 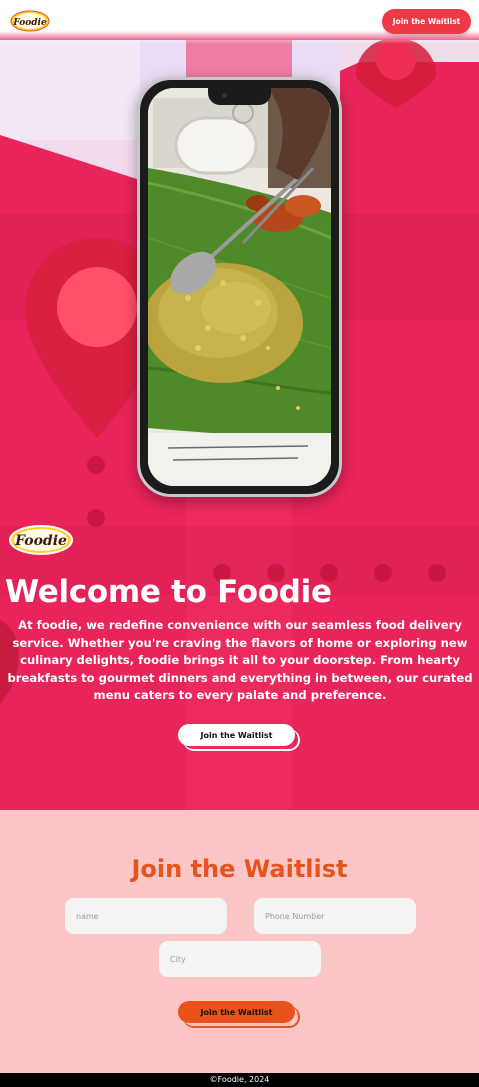 What do you see at coordinates (146, 916) in the screenshot?
I see `name-input` at bounding box center [146, 916].